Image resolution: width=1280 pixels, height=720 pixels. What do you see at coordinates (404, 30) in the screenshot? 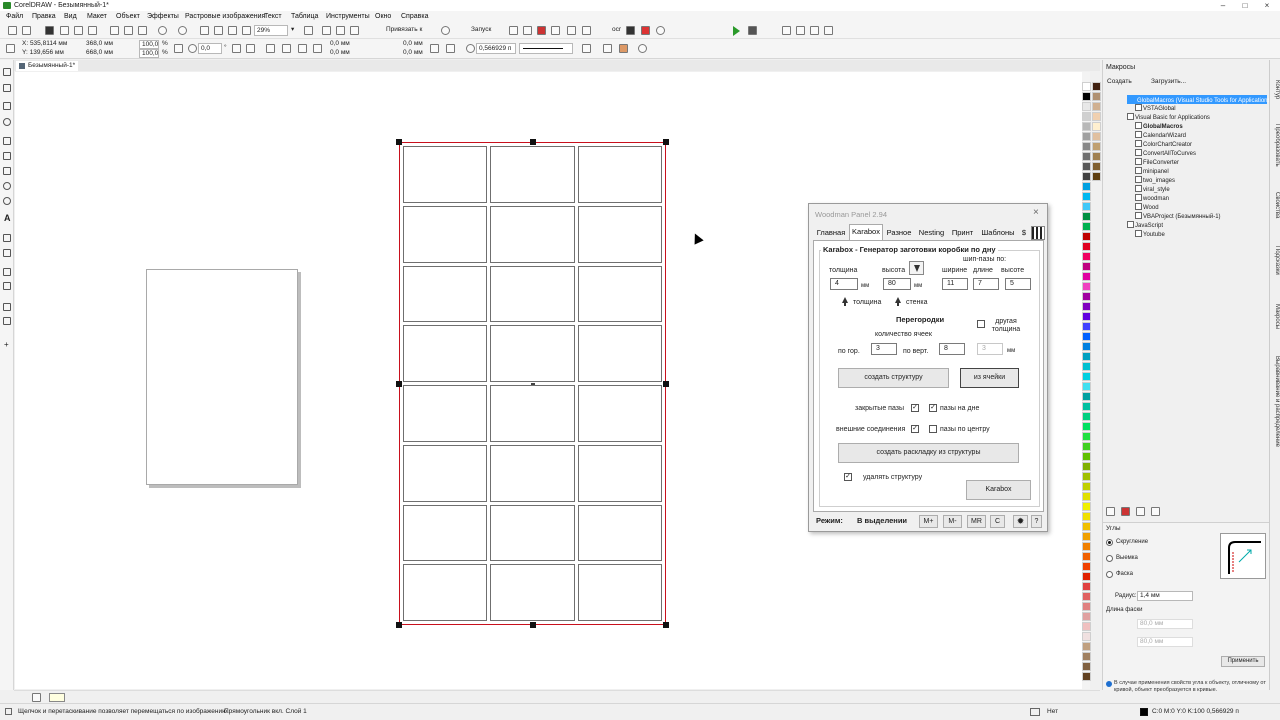
I see `snap-to-dropdown: Привязать к` at bounding box center [404, 30].